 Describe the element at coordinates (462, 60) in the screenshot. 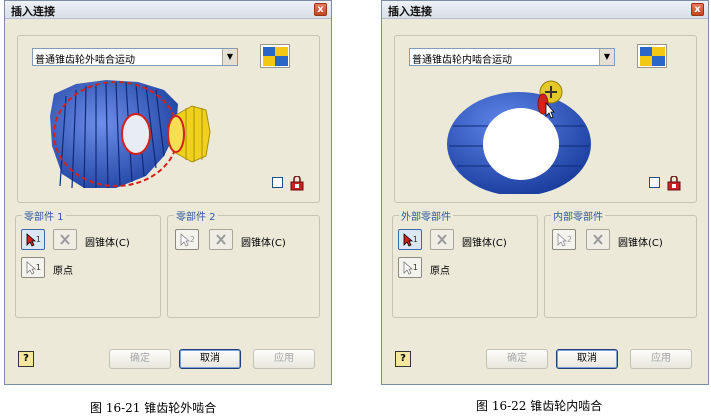

I see `joint-type-value: 普通锥齿轮内啮合运动` at that location.